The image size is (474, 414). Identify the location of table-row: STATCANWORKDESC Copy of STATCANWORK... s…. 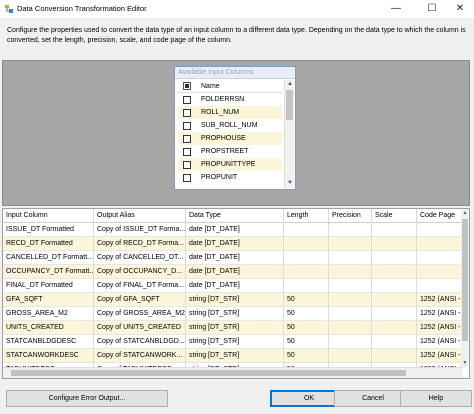
(233, 356).